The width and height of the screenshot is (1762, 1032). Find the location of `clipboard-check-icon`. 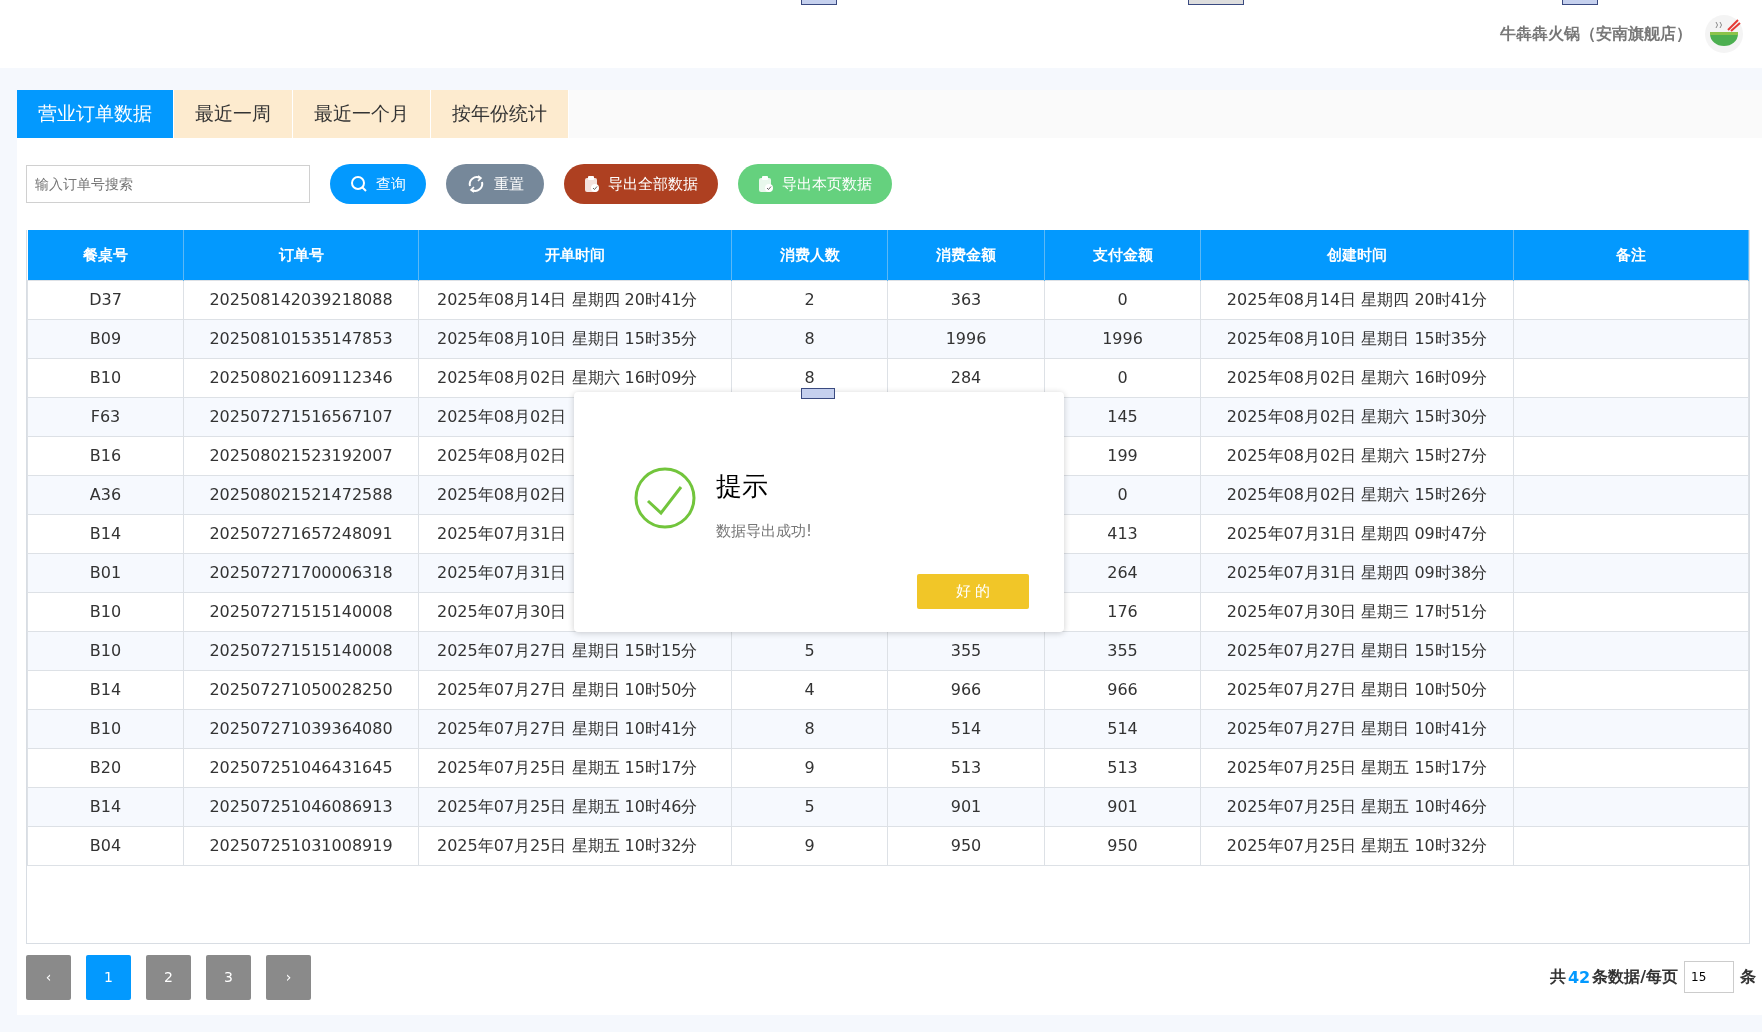

clipboard-check-icon is located at coordinates (766, 184).